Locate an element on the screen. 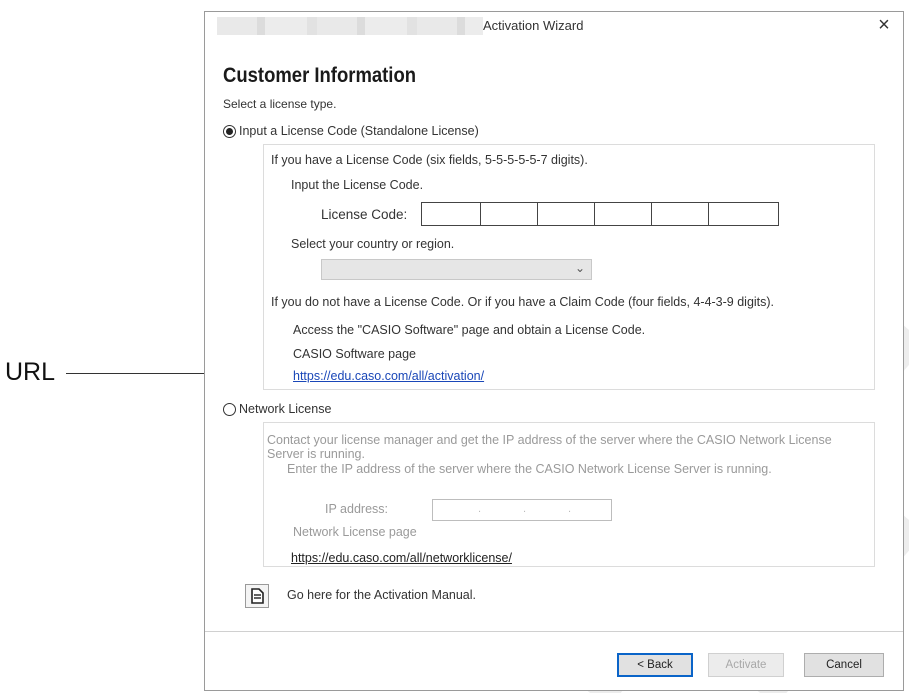 This screenshot has width=909, height=693. manual-button is located at coordinates (257, 596).